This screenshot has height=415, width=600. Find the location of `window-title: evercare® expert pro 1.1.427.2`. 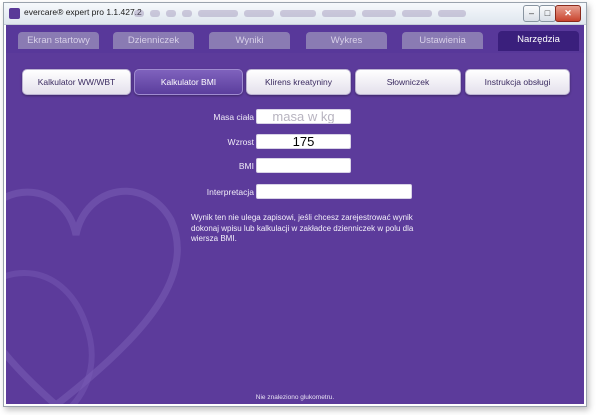

window-title: evercare® expert pro 1.1.427.2 is located at coordinates (83, 12).